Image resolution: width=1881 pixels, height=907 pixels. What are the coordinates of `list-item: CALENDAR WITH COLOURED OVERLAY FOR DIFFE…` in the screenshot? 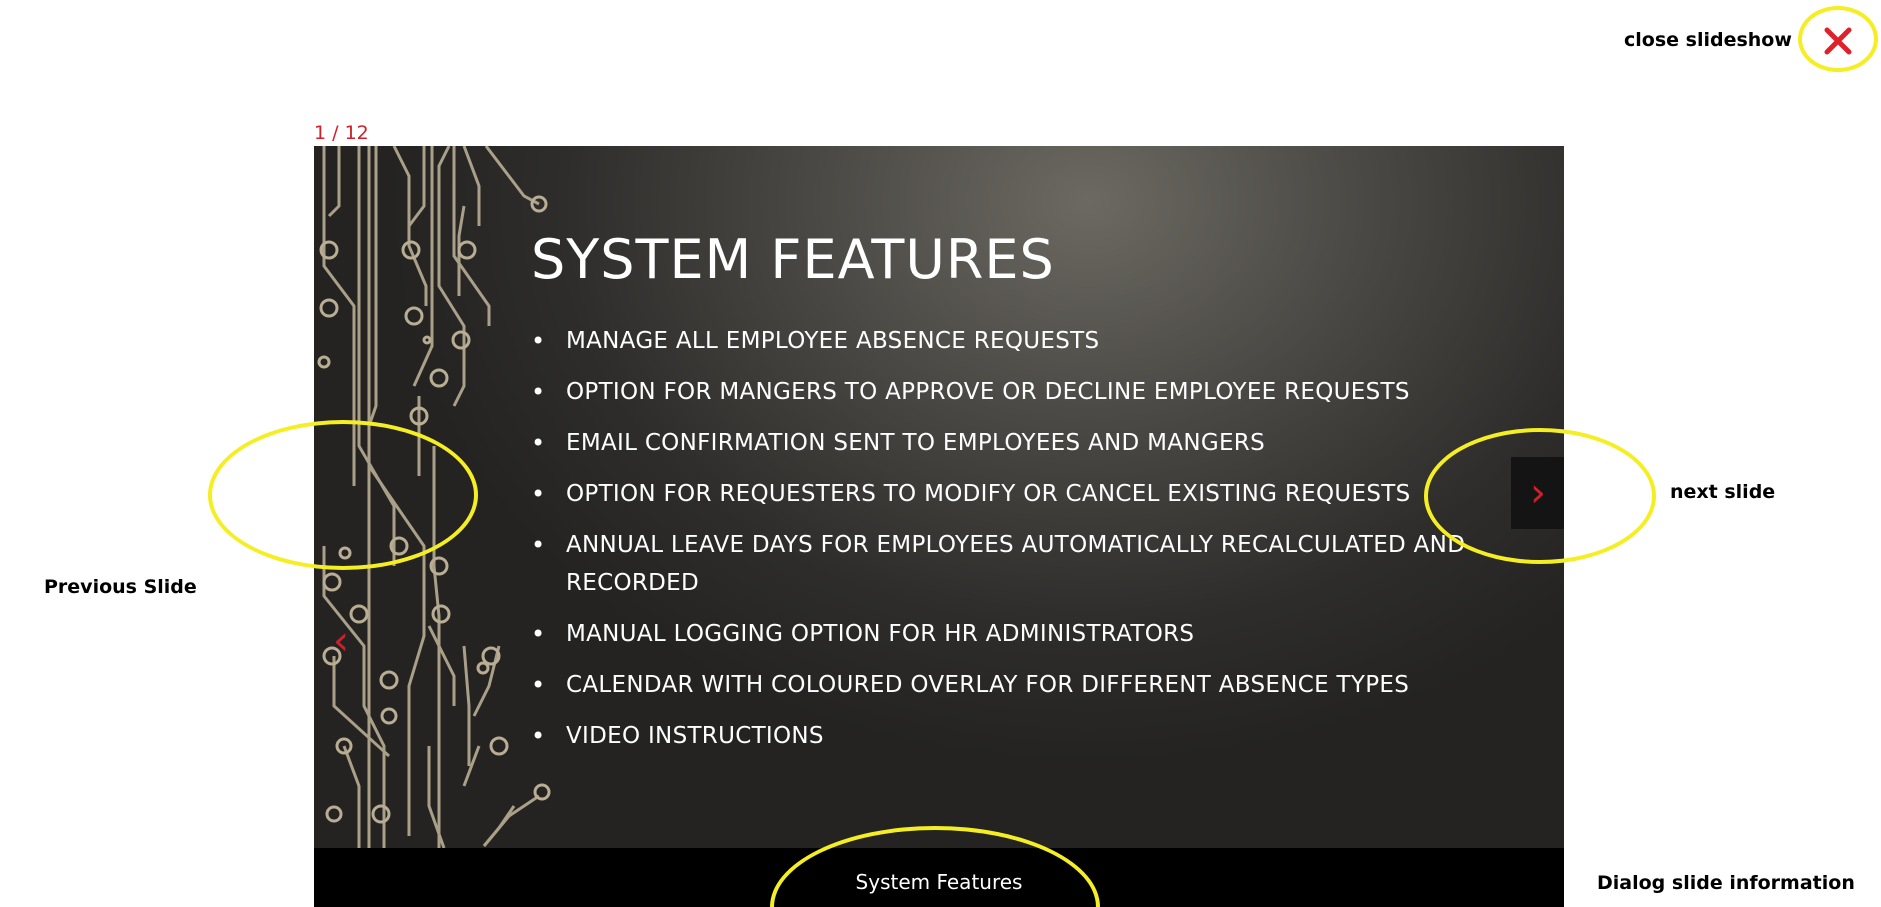 It's located at (1036, 685).